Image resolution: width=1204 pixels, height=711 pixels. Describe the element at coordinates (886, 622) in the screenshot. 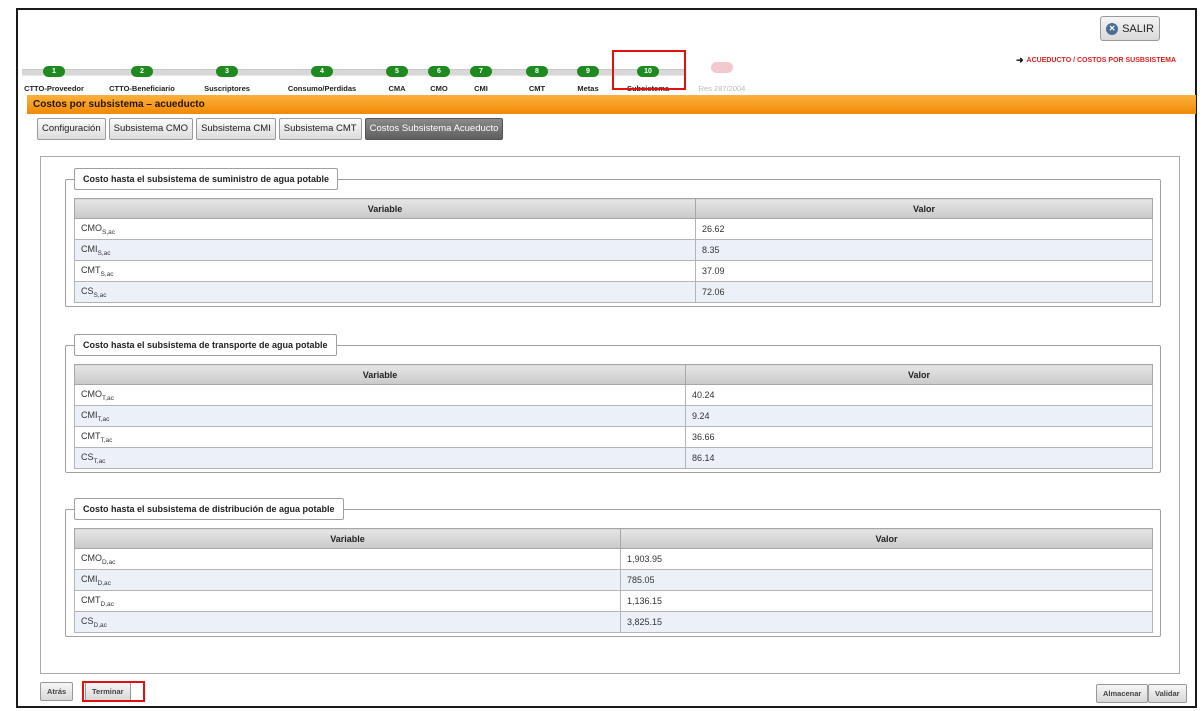

I see `value-cell: 3,825.15` at that location.